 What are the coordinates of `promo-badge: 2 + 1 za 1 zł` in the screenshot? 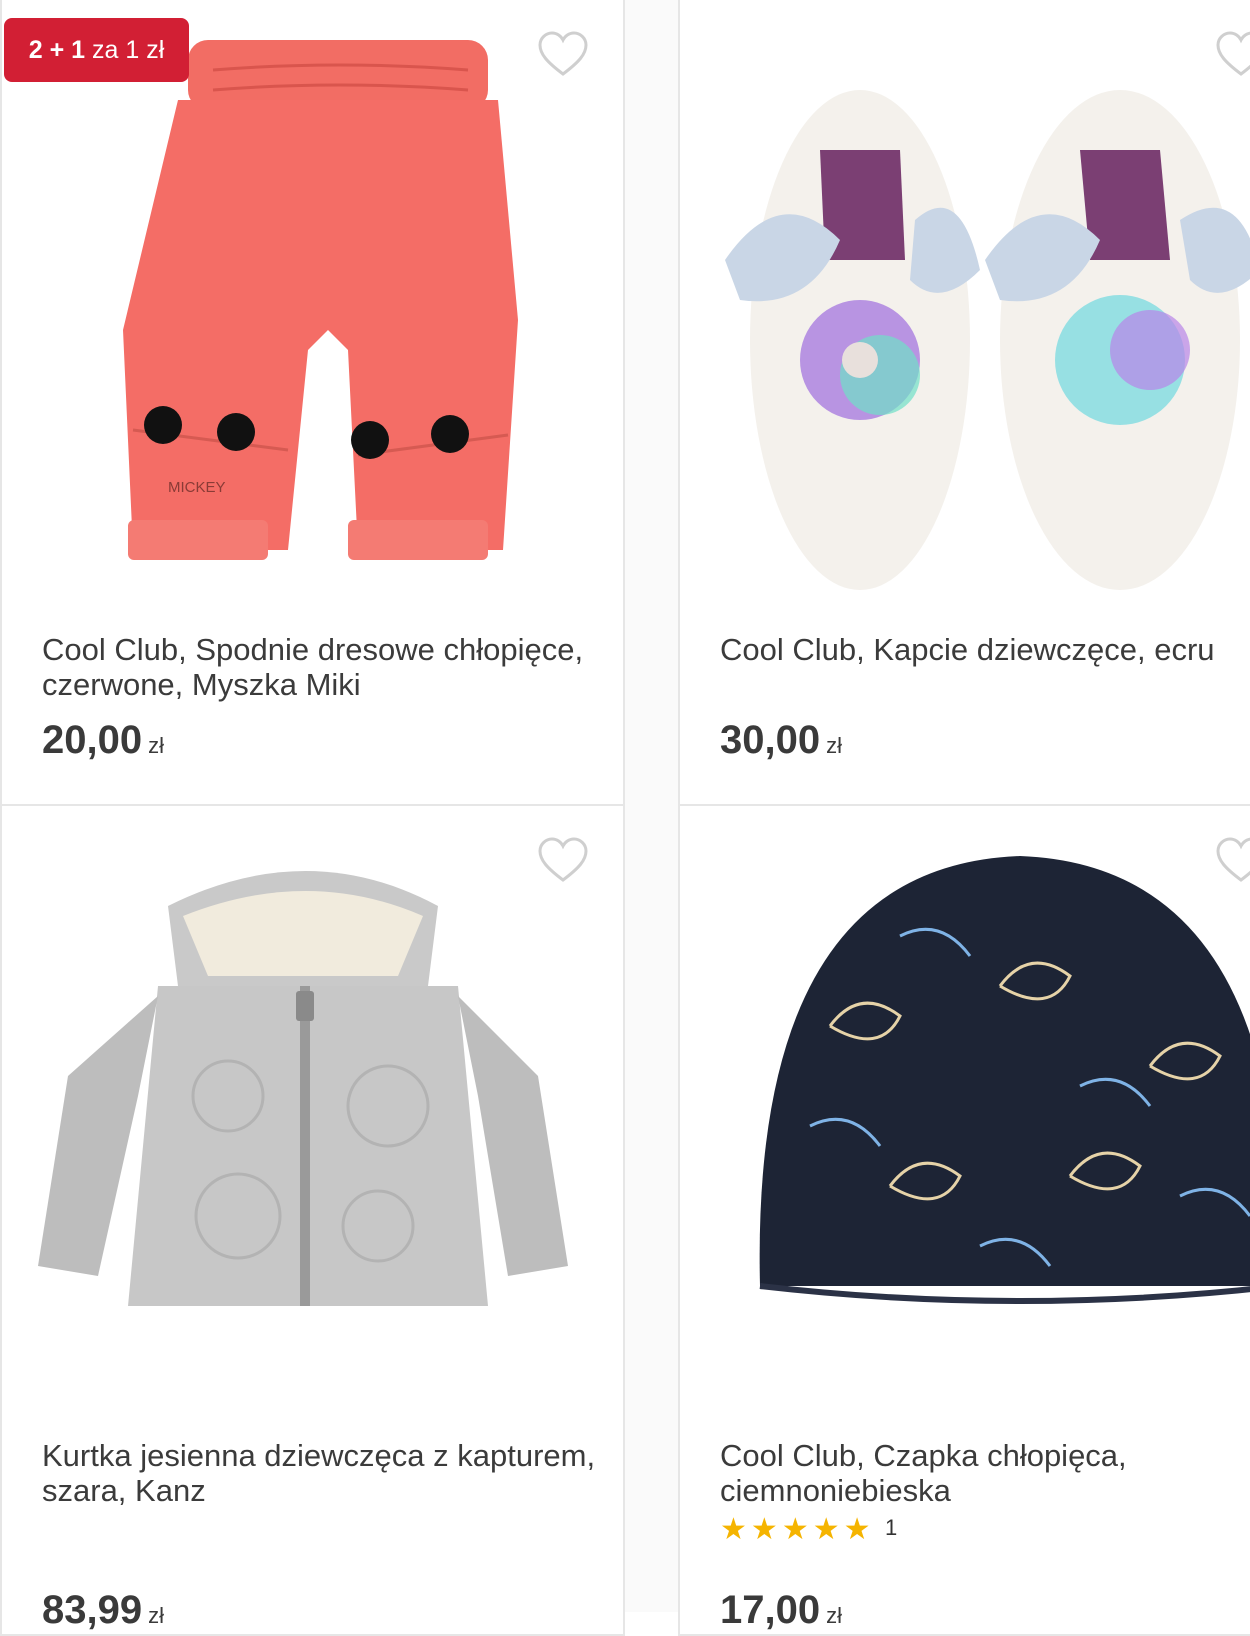 It's located at (96, 50).